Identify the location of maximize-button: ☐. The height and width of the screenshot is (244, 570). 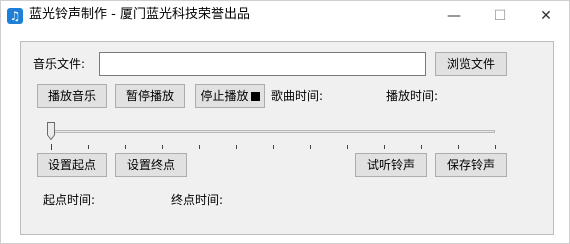
(500, 16).